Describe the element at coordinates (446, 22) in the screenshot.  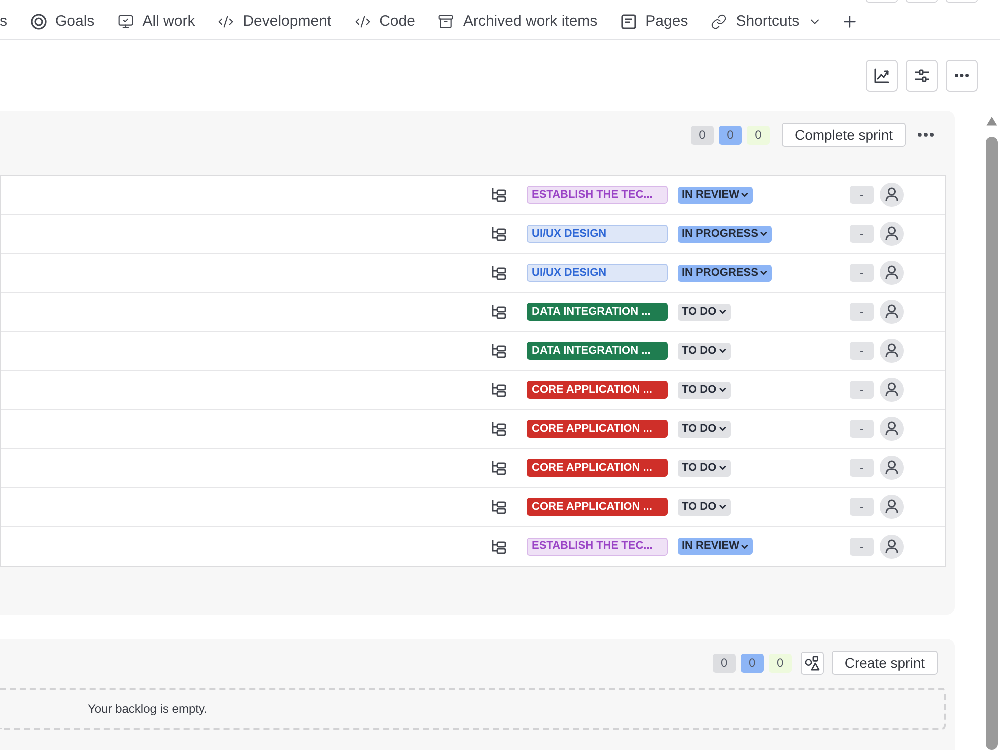
I see `archive-icon` at that location.